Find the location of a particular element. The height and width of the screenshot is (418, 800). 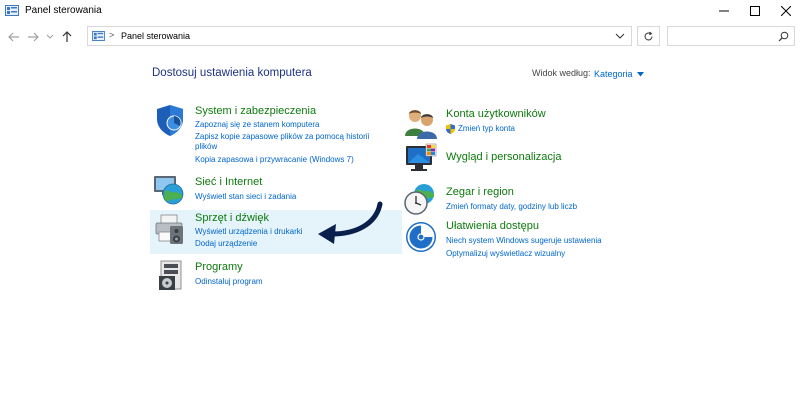

category-title: Programy is located at coordinates (219, 267).